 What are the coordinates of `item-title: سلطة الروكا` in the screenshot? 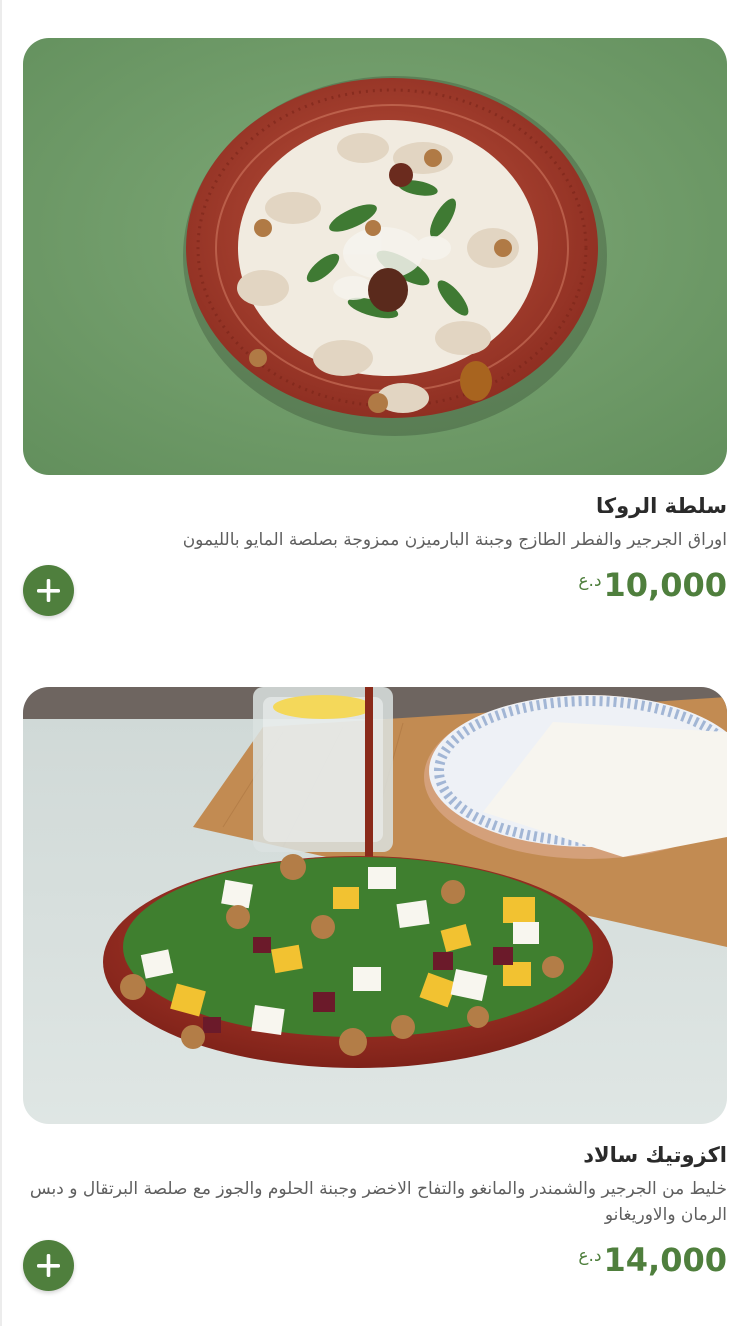 It's located at (661, 506).